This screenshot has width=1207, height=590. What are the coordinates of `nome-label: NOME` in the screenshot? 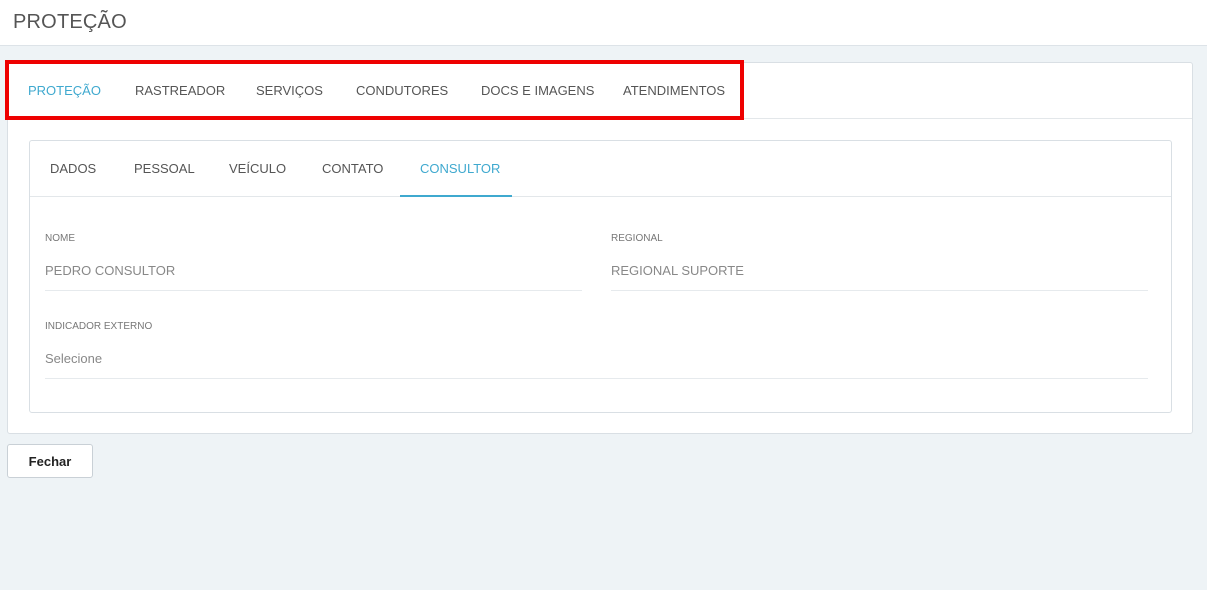 It's located at (60, 238).